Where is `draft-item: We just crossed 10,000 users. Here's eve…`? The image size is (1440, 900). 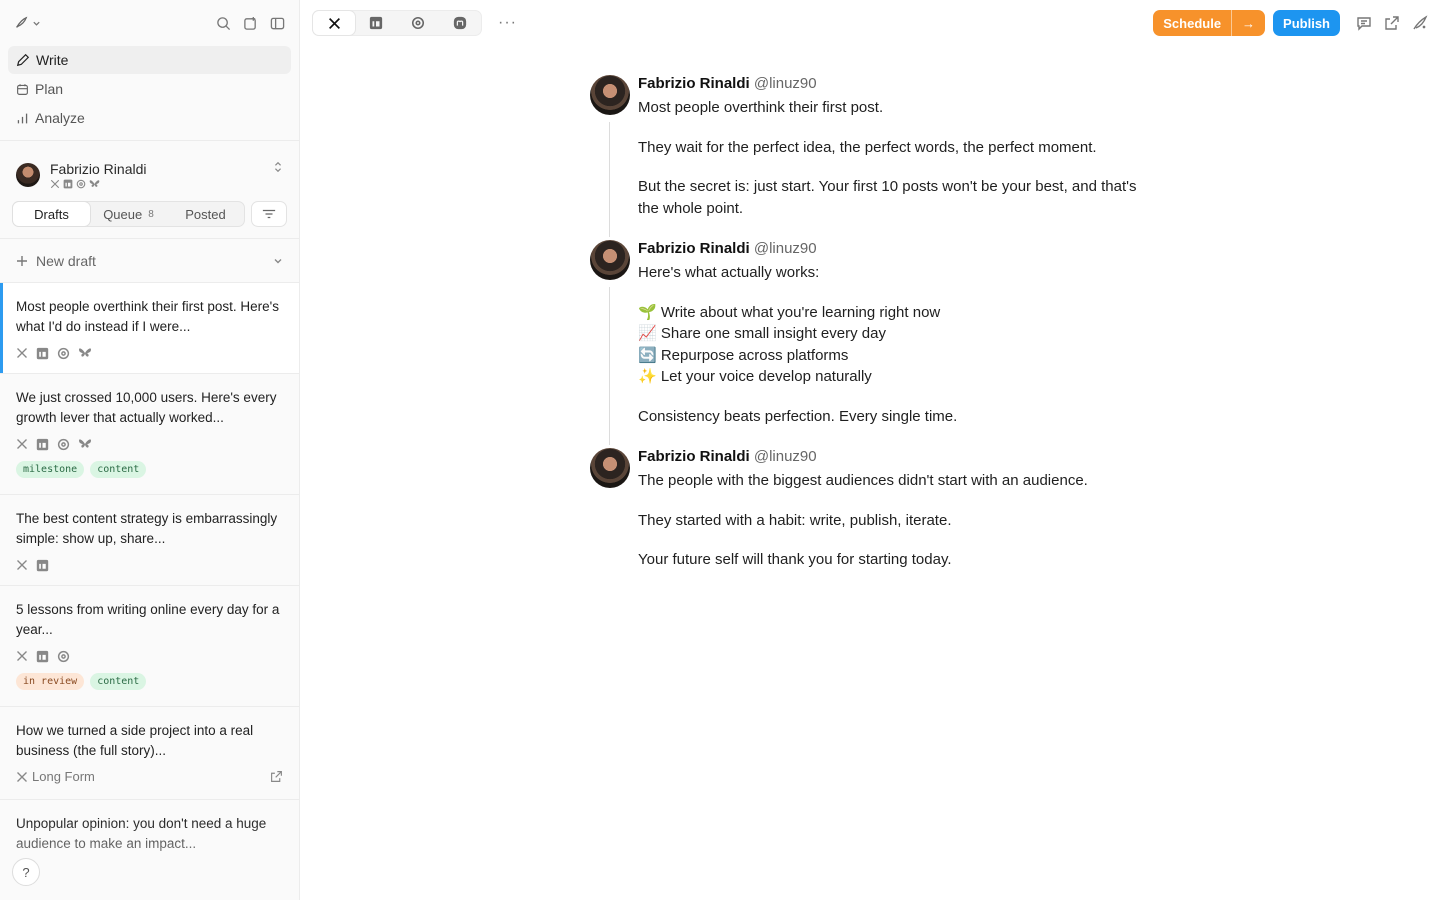
draft-item: We just crossed 10,000 users. Here's eve… is located at coordinates (149, 434).